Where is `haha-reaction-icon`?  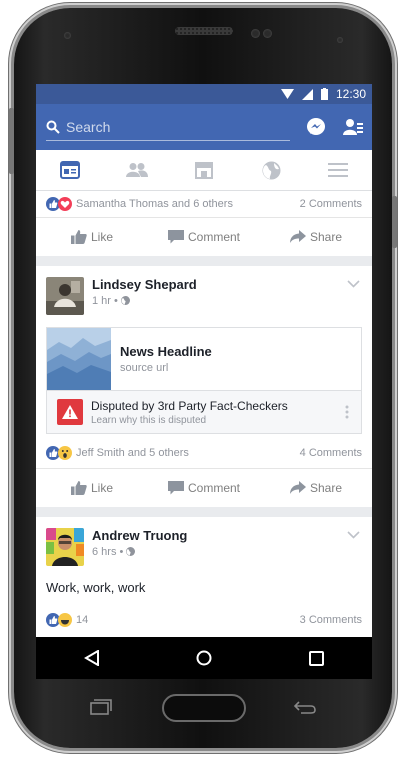
haha-reaction-icon is located at coordinates (65, 620).